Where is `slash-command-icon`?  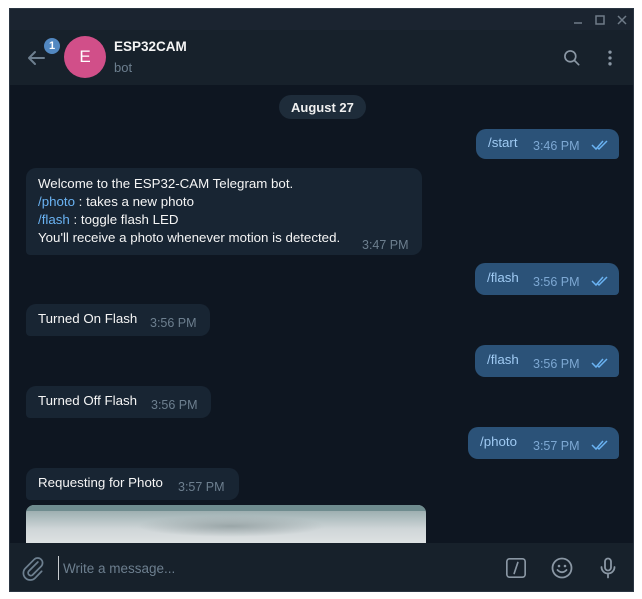 slash-command-icon is located at coordinates (516, 568).